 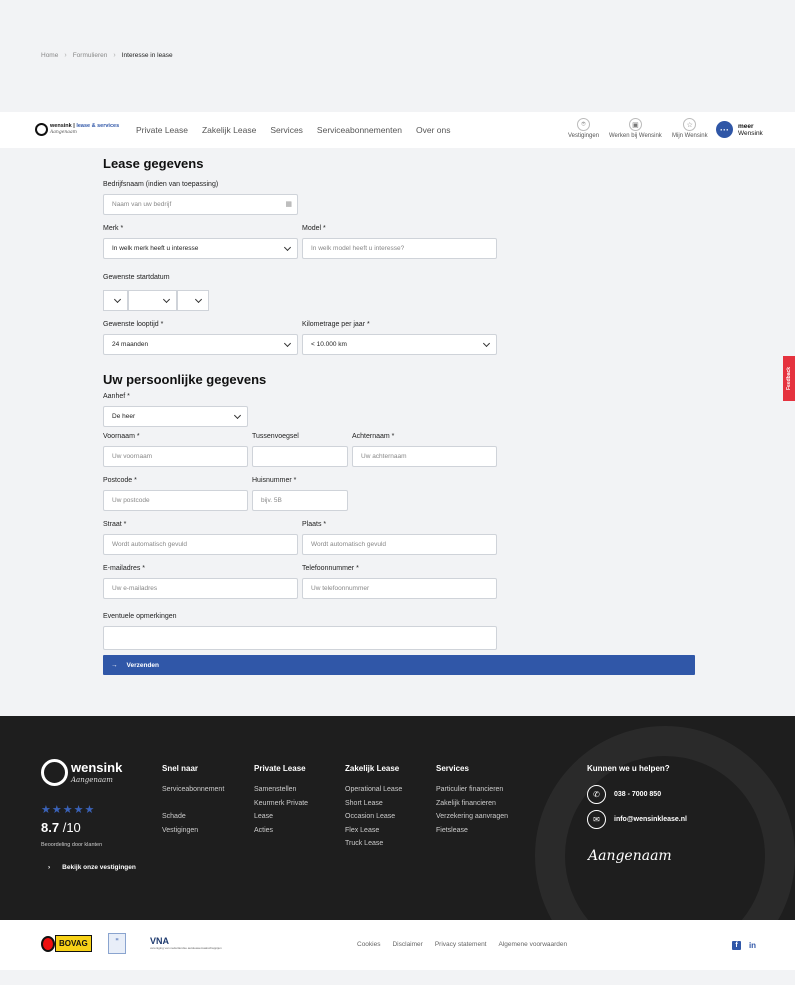 I want to click on nav-services: Services, so click(x=286, y=130).